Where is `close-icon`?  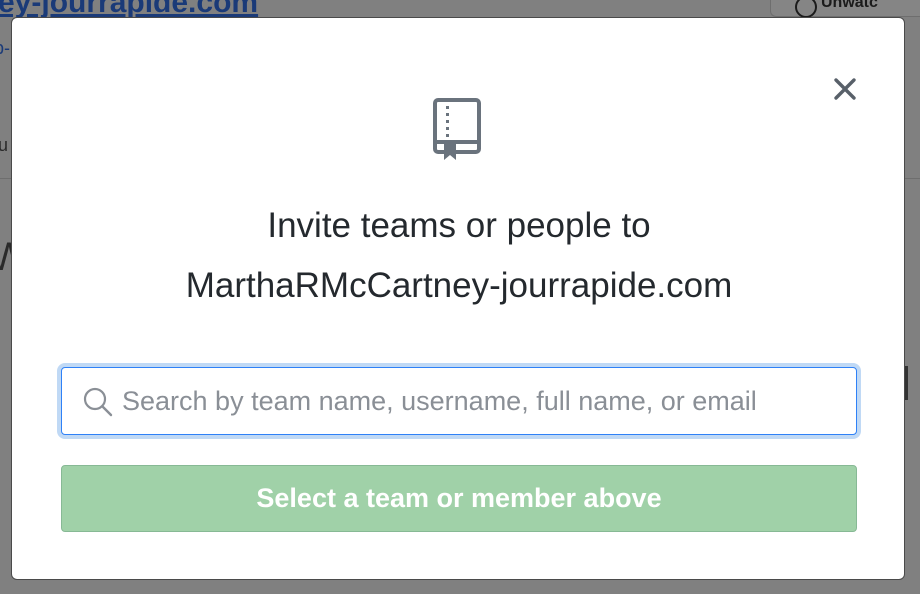
close-icon is located at coordinates (845, 89).